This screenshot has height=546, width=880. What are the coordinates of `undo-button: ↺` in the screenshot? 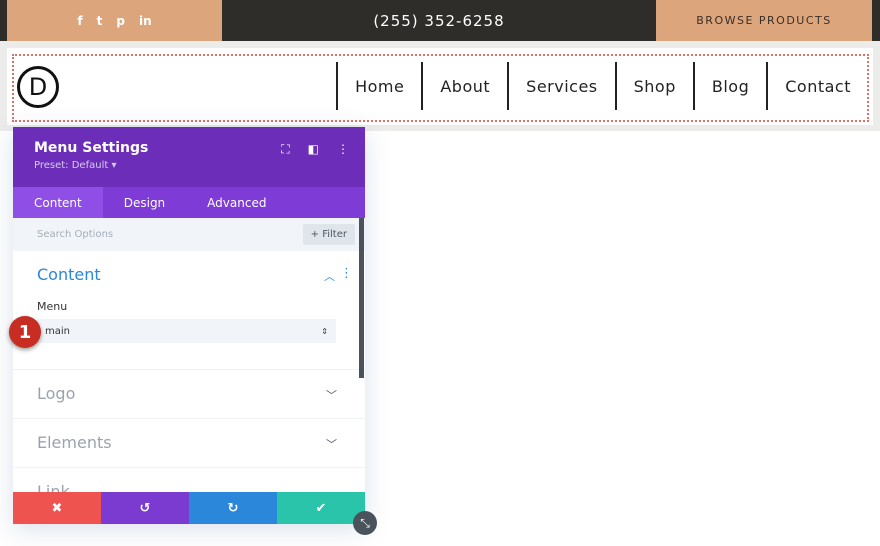 It's located at (145, 508).